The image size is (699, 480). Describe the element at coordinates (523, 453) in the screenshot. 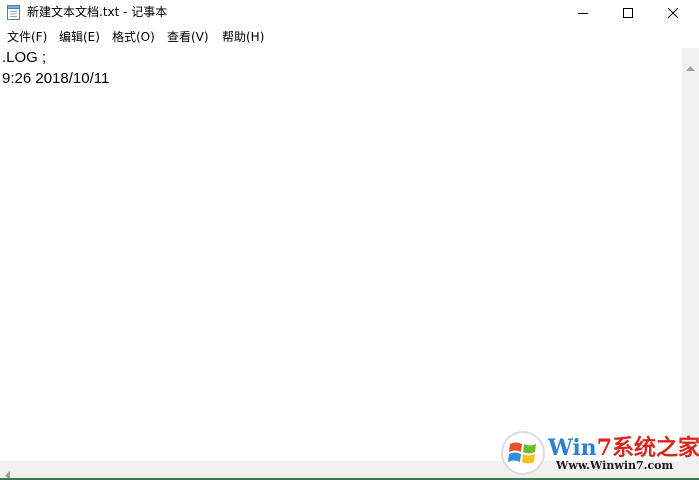

I see `windows-logo-icon` at that location.